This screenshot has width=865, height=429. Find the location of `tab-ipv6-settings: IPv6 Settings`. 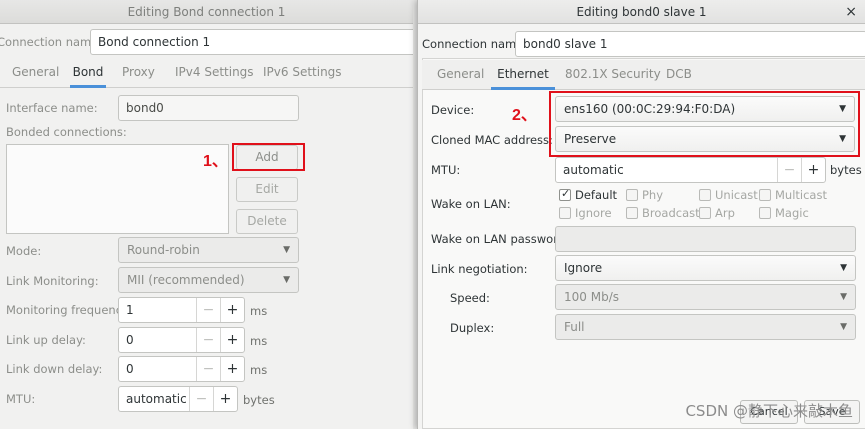

tab-ipv6-settings: IPv6 Settings is located at coordinates (302, 73).